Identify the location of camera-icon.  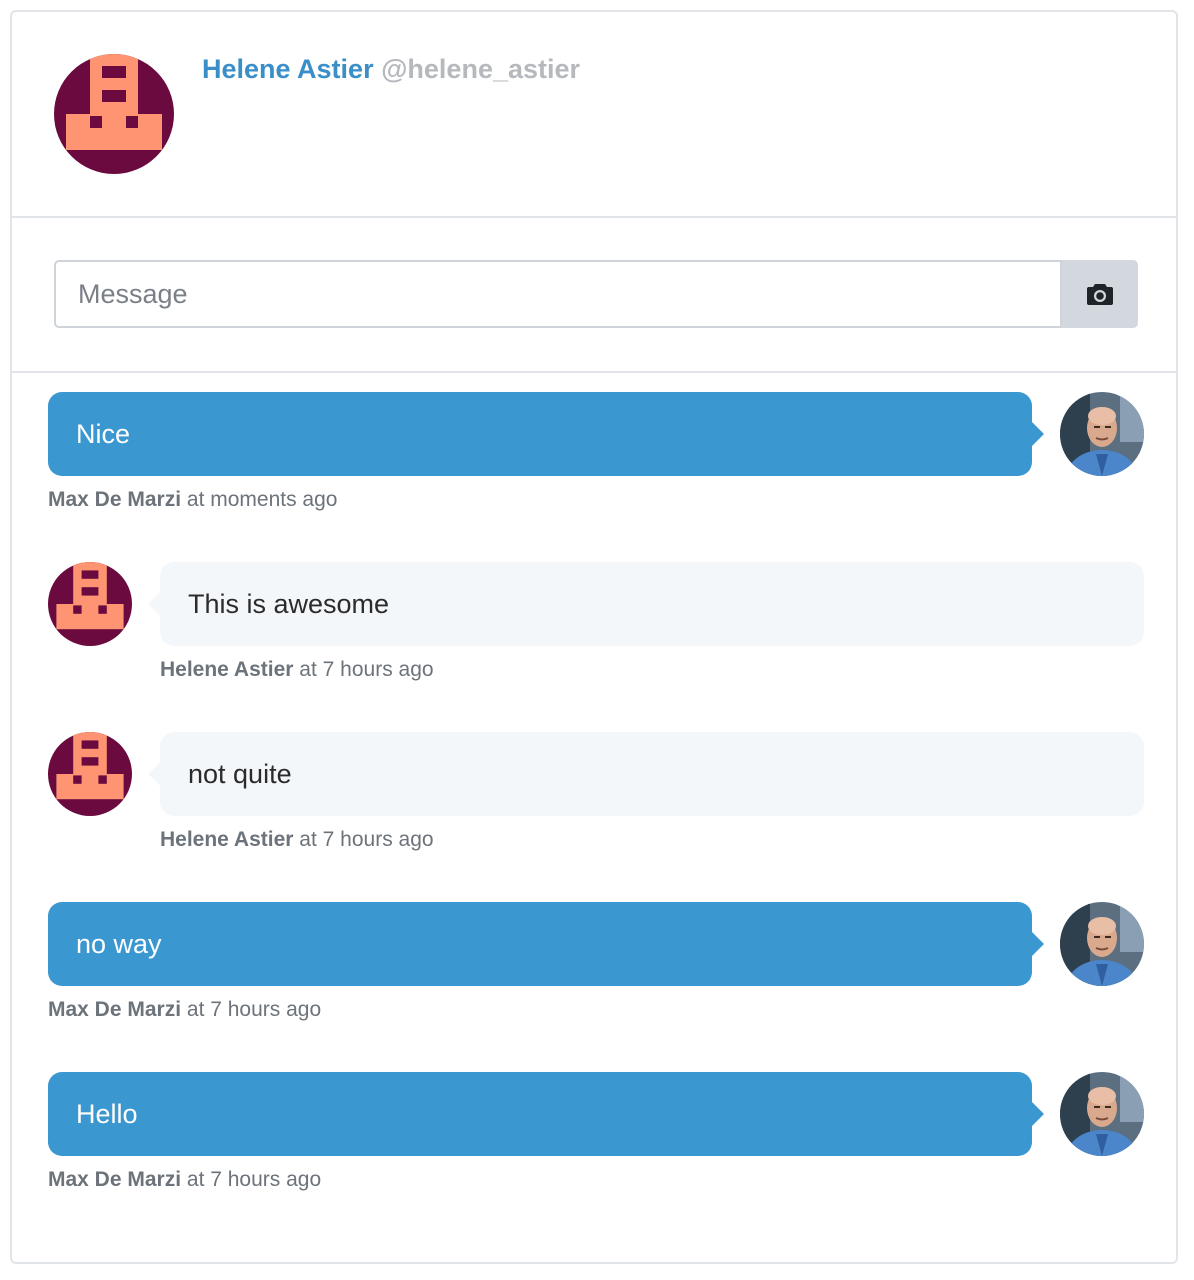
(1100, 294).